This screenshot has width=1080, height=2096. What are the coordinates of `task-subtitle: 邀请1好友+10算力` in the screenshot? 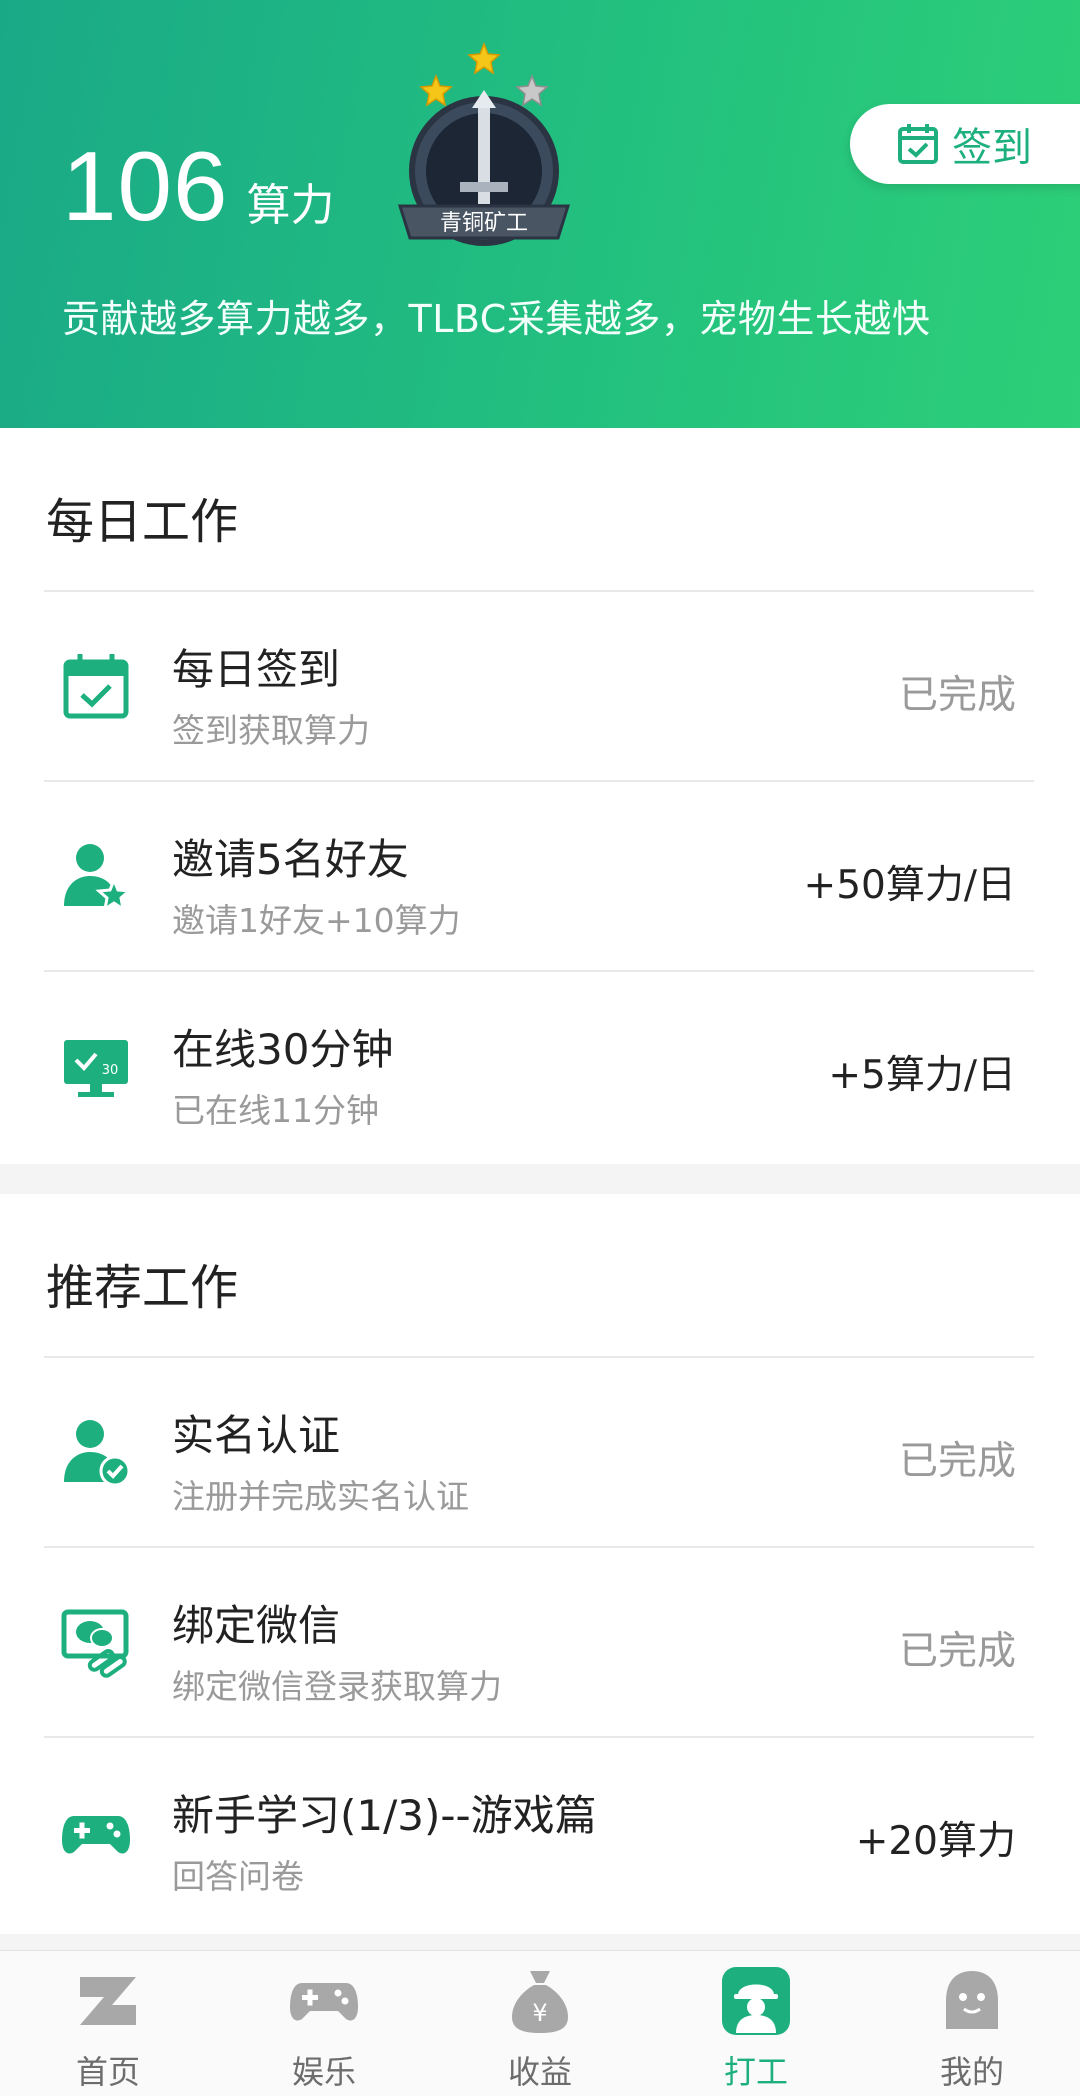 It's located at (316, 920).